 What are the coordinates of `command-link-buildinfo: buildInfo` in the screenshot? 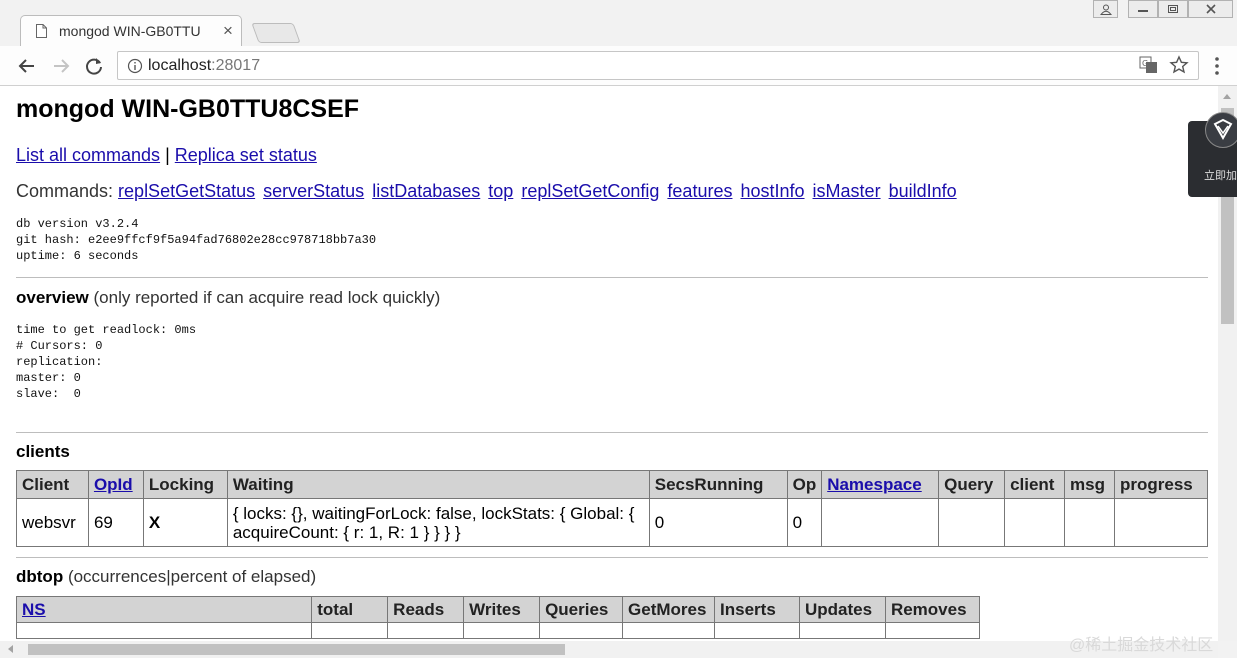 It's located at (923, 191).